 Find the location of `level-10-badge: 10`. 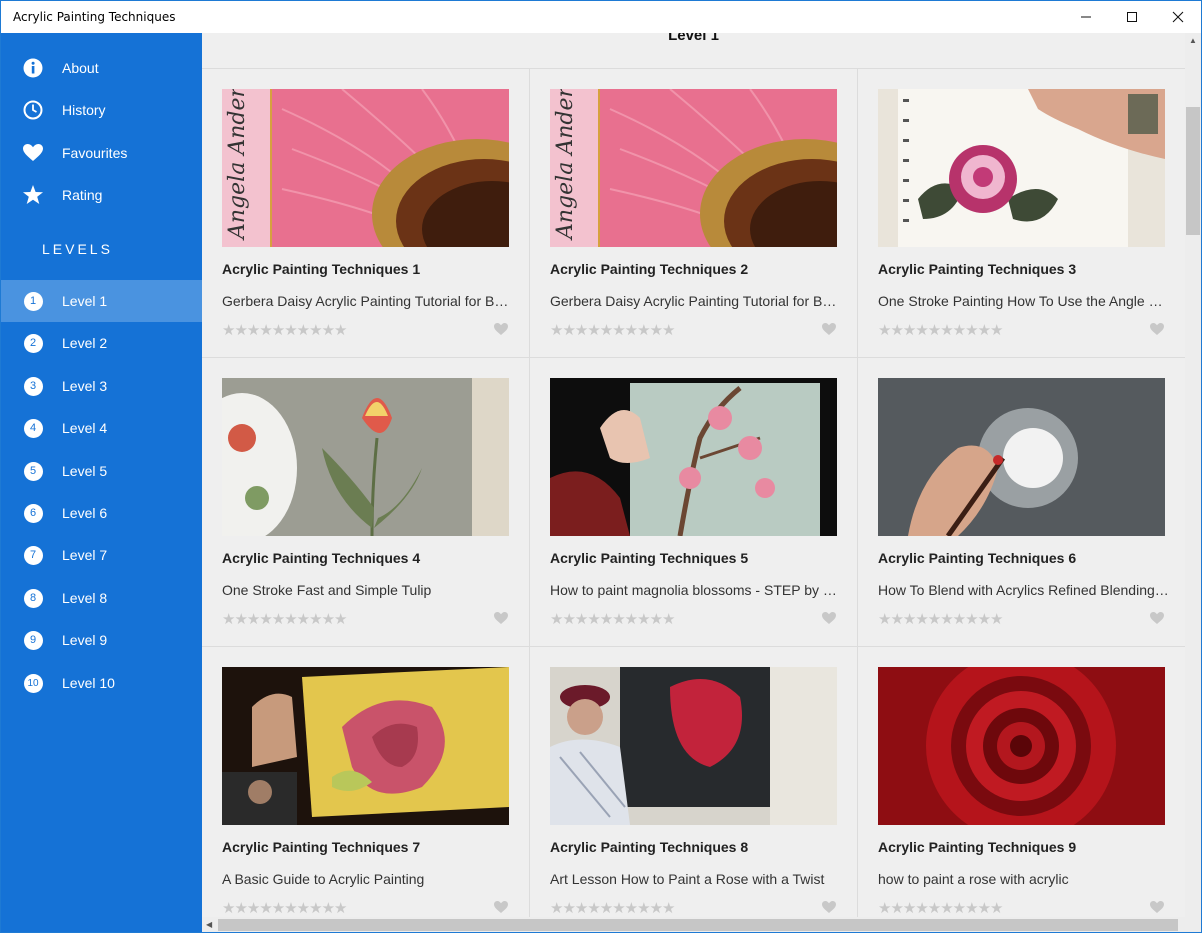

level-10-badge: 10 is located at coordinates (33, 683).